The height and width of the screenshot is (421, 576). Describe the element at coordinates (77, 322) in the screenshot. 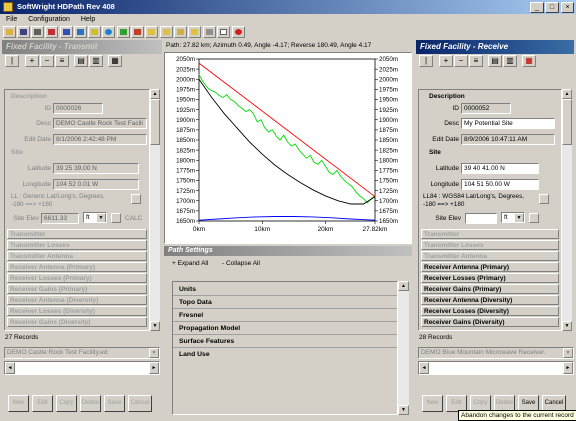

I see `left-section-receiver-gains-diversity: Receiver Gains (Diversity)` at that location.